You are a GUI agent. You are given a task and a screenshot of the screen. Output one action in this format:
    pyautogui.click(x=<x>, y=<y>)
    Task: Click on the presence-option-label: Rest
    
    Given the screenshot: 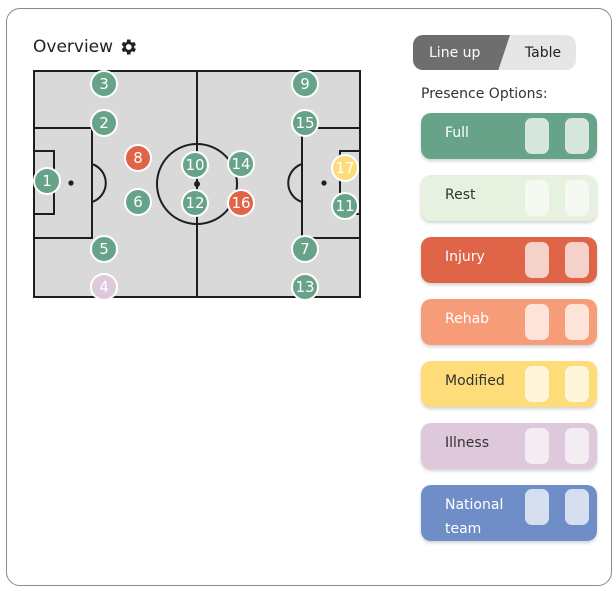 What is the action you would take?
    pyautogui.click(x=460, y=195)
    